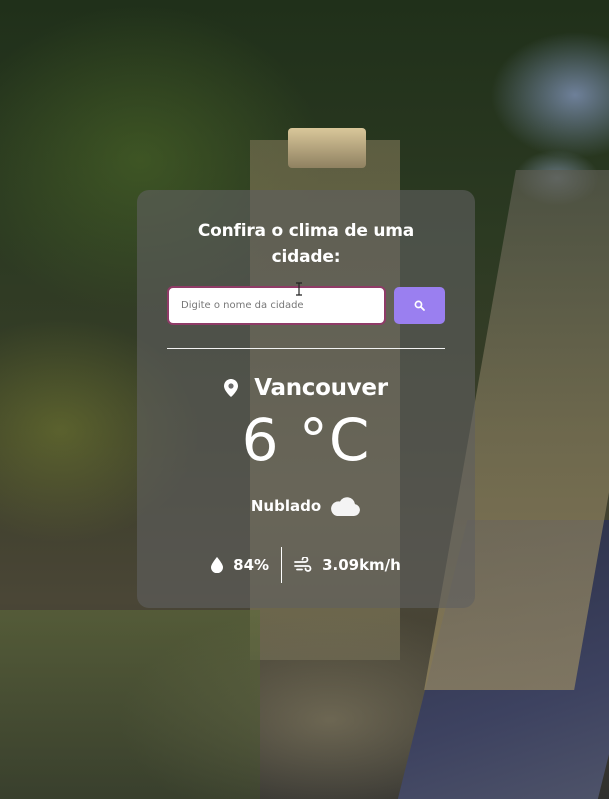 Image resolution: width=609 pixels, height=799 pixels. Describe the element at coordinates (306, 244) in the screenshot. I see `card-title: Confira o clima de uma cidade:` at that location.